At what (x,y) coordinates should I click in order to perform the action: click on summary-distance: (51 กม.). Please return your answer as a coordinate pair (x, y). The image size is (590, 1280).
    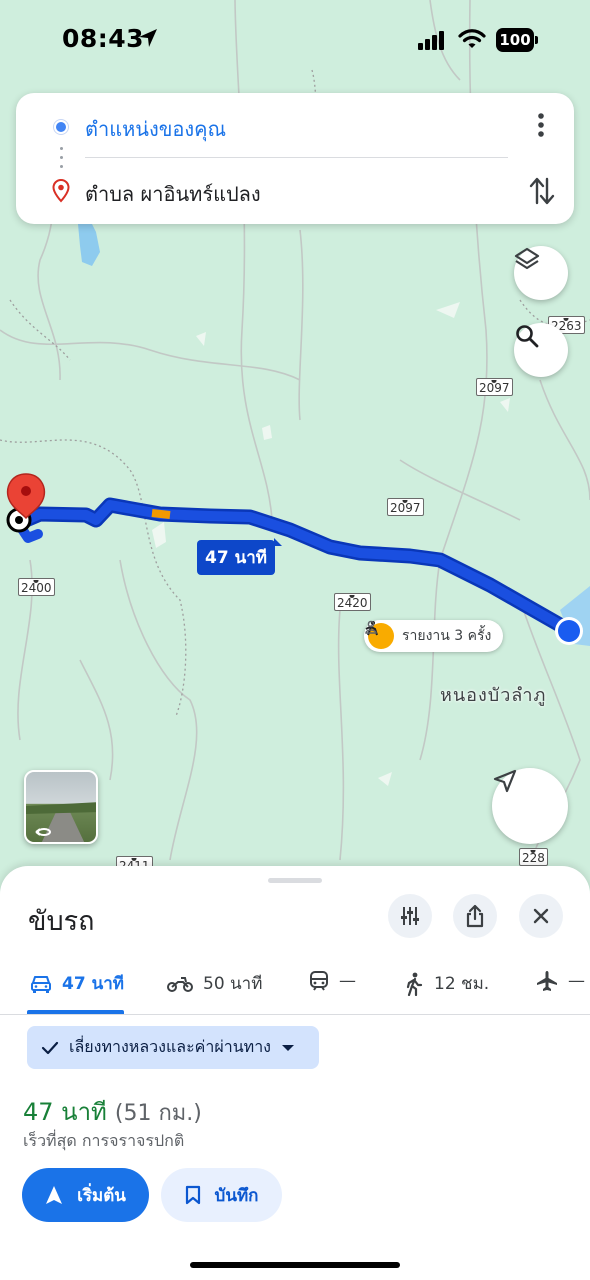
    Looking at the image, I should click on (158, 1113).